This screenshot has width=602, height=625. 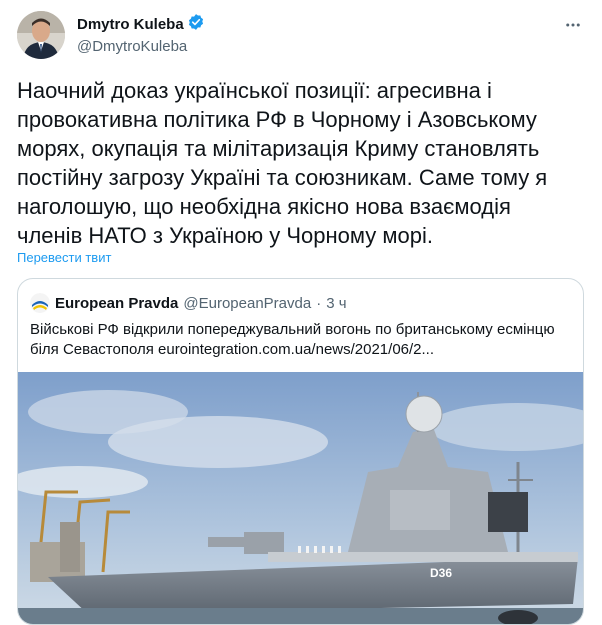 I want to click on verified-badge-icon, so click(x=196, y=24).